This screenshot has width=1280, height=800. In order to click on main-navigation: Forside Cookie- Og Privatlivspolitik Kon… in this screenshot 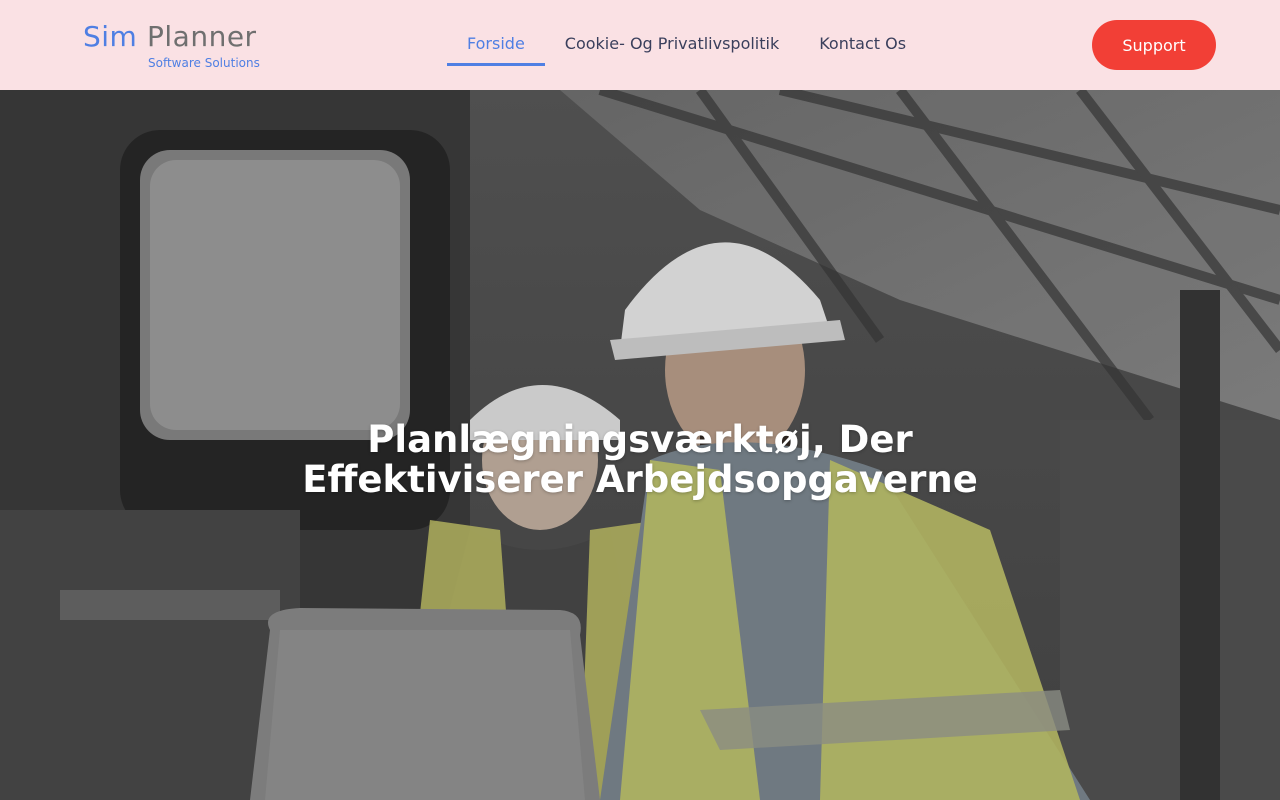, I will do `click(686, 46)`.